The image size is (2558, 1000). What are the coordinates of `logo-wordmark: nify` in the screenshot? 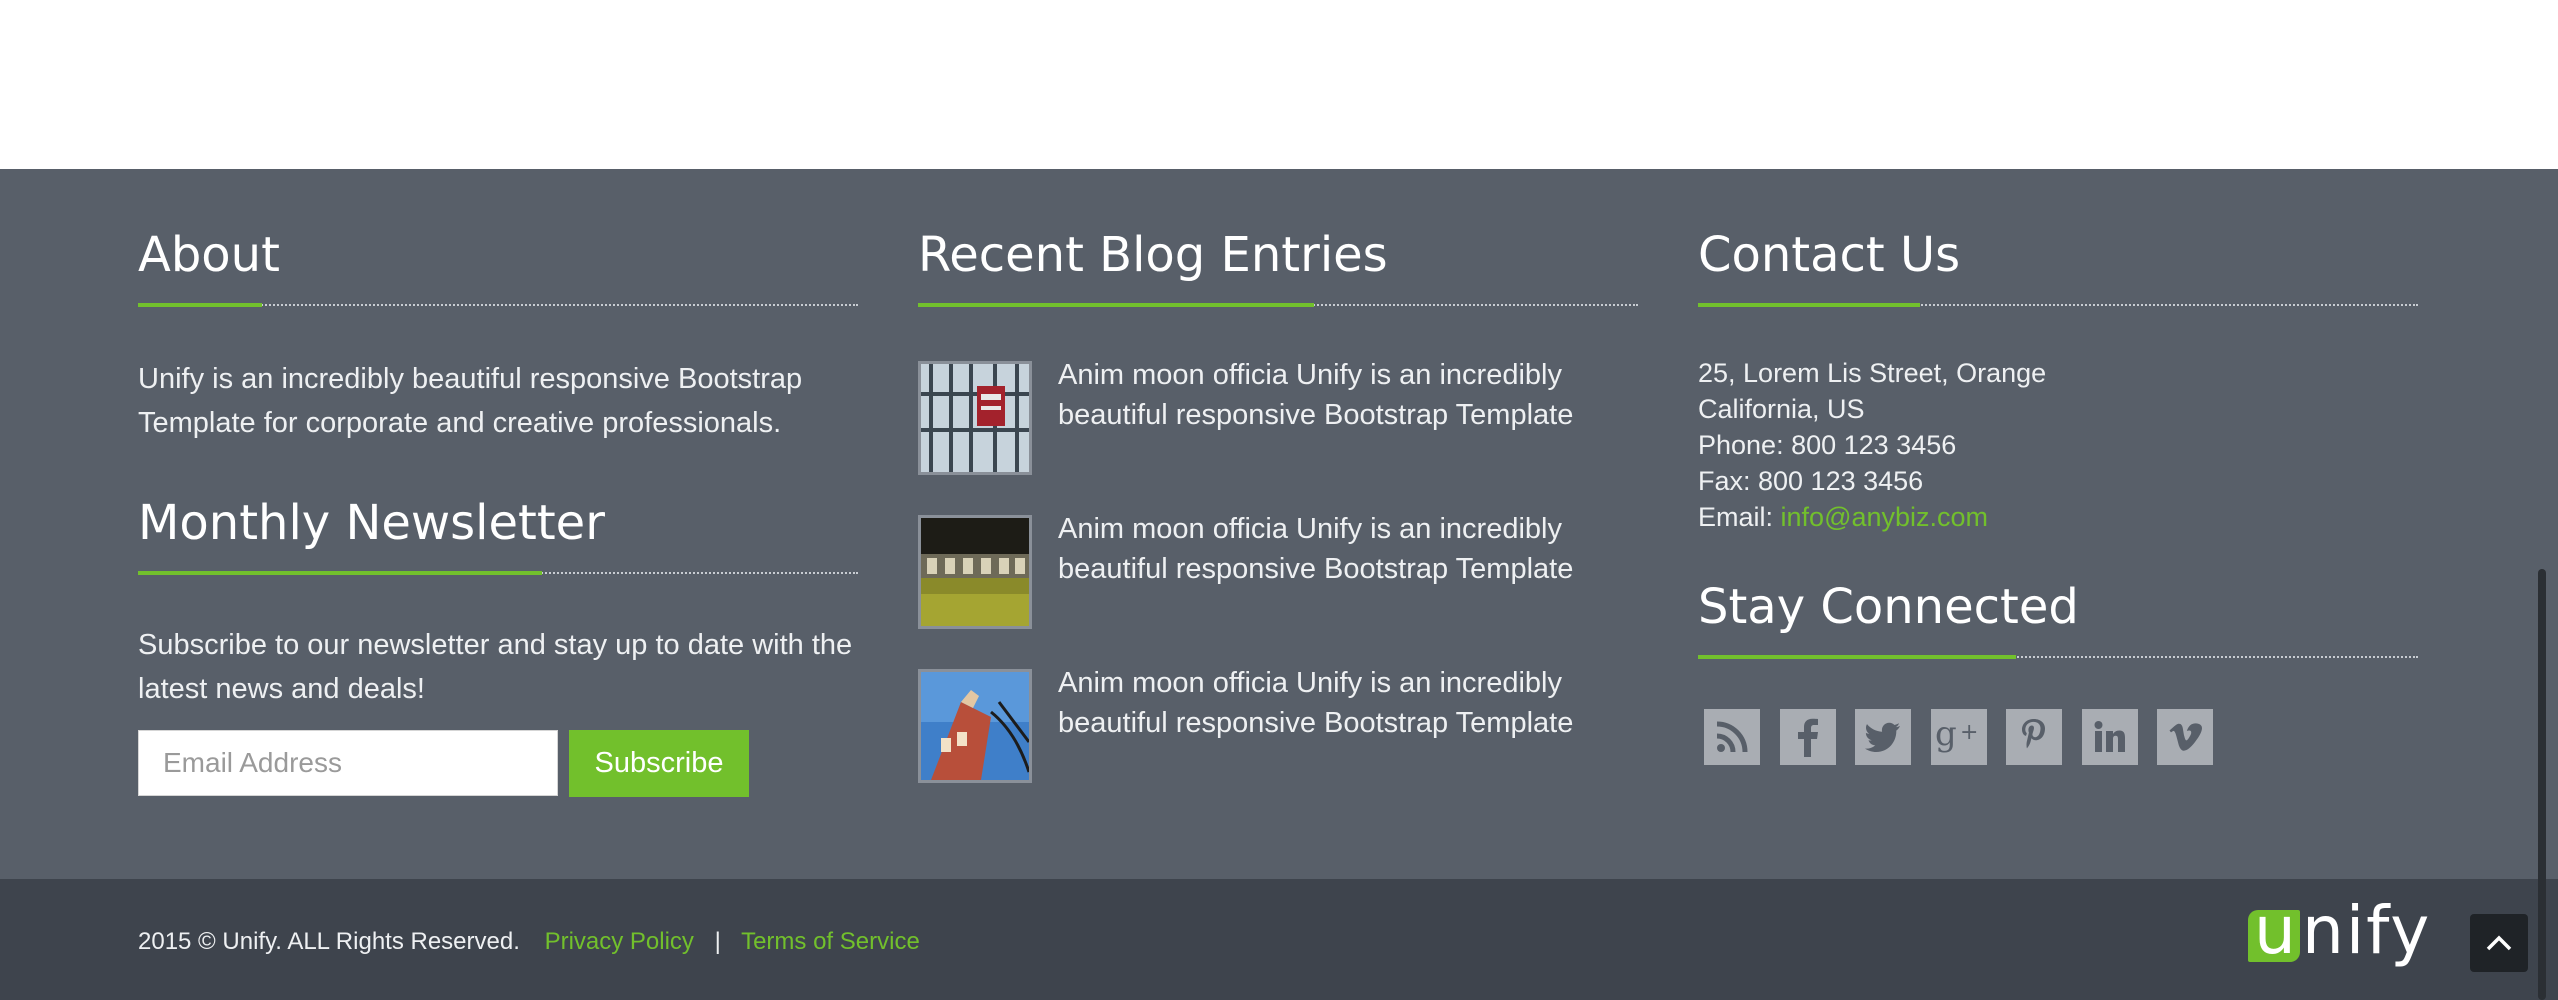 It's located at (2367, 930).